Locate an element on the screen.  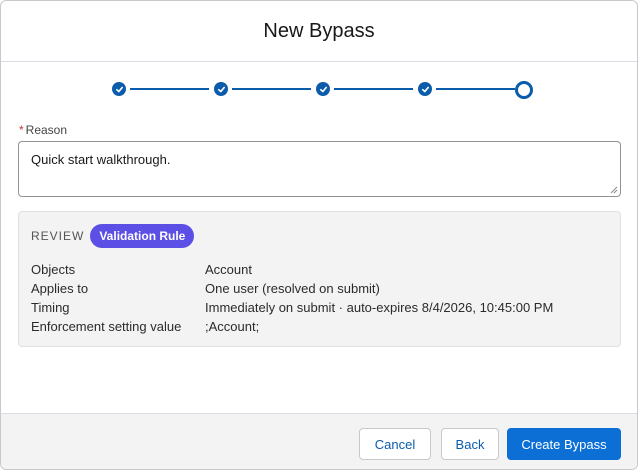
review-row-applies-to: Applies to One user (resolved on submit) is located at coordinates (321, 288).